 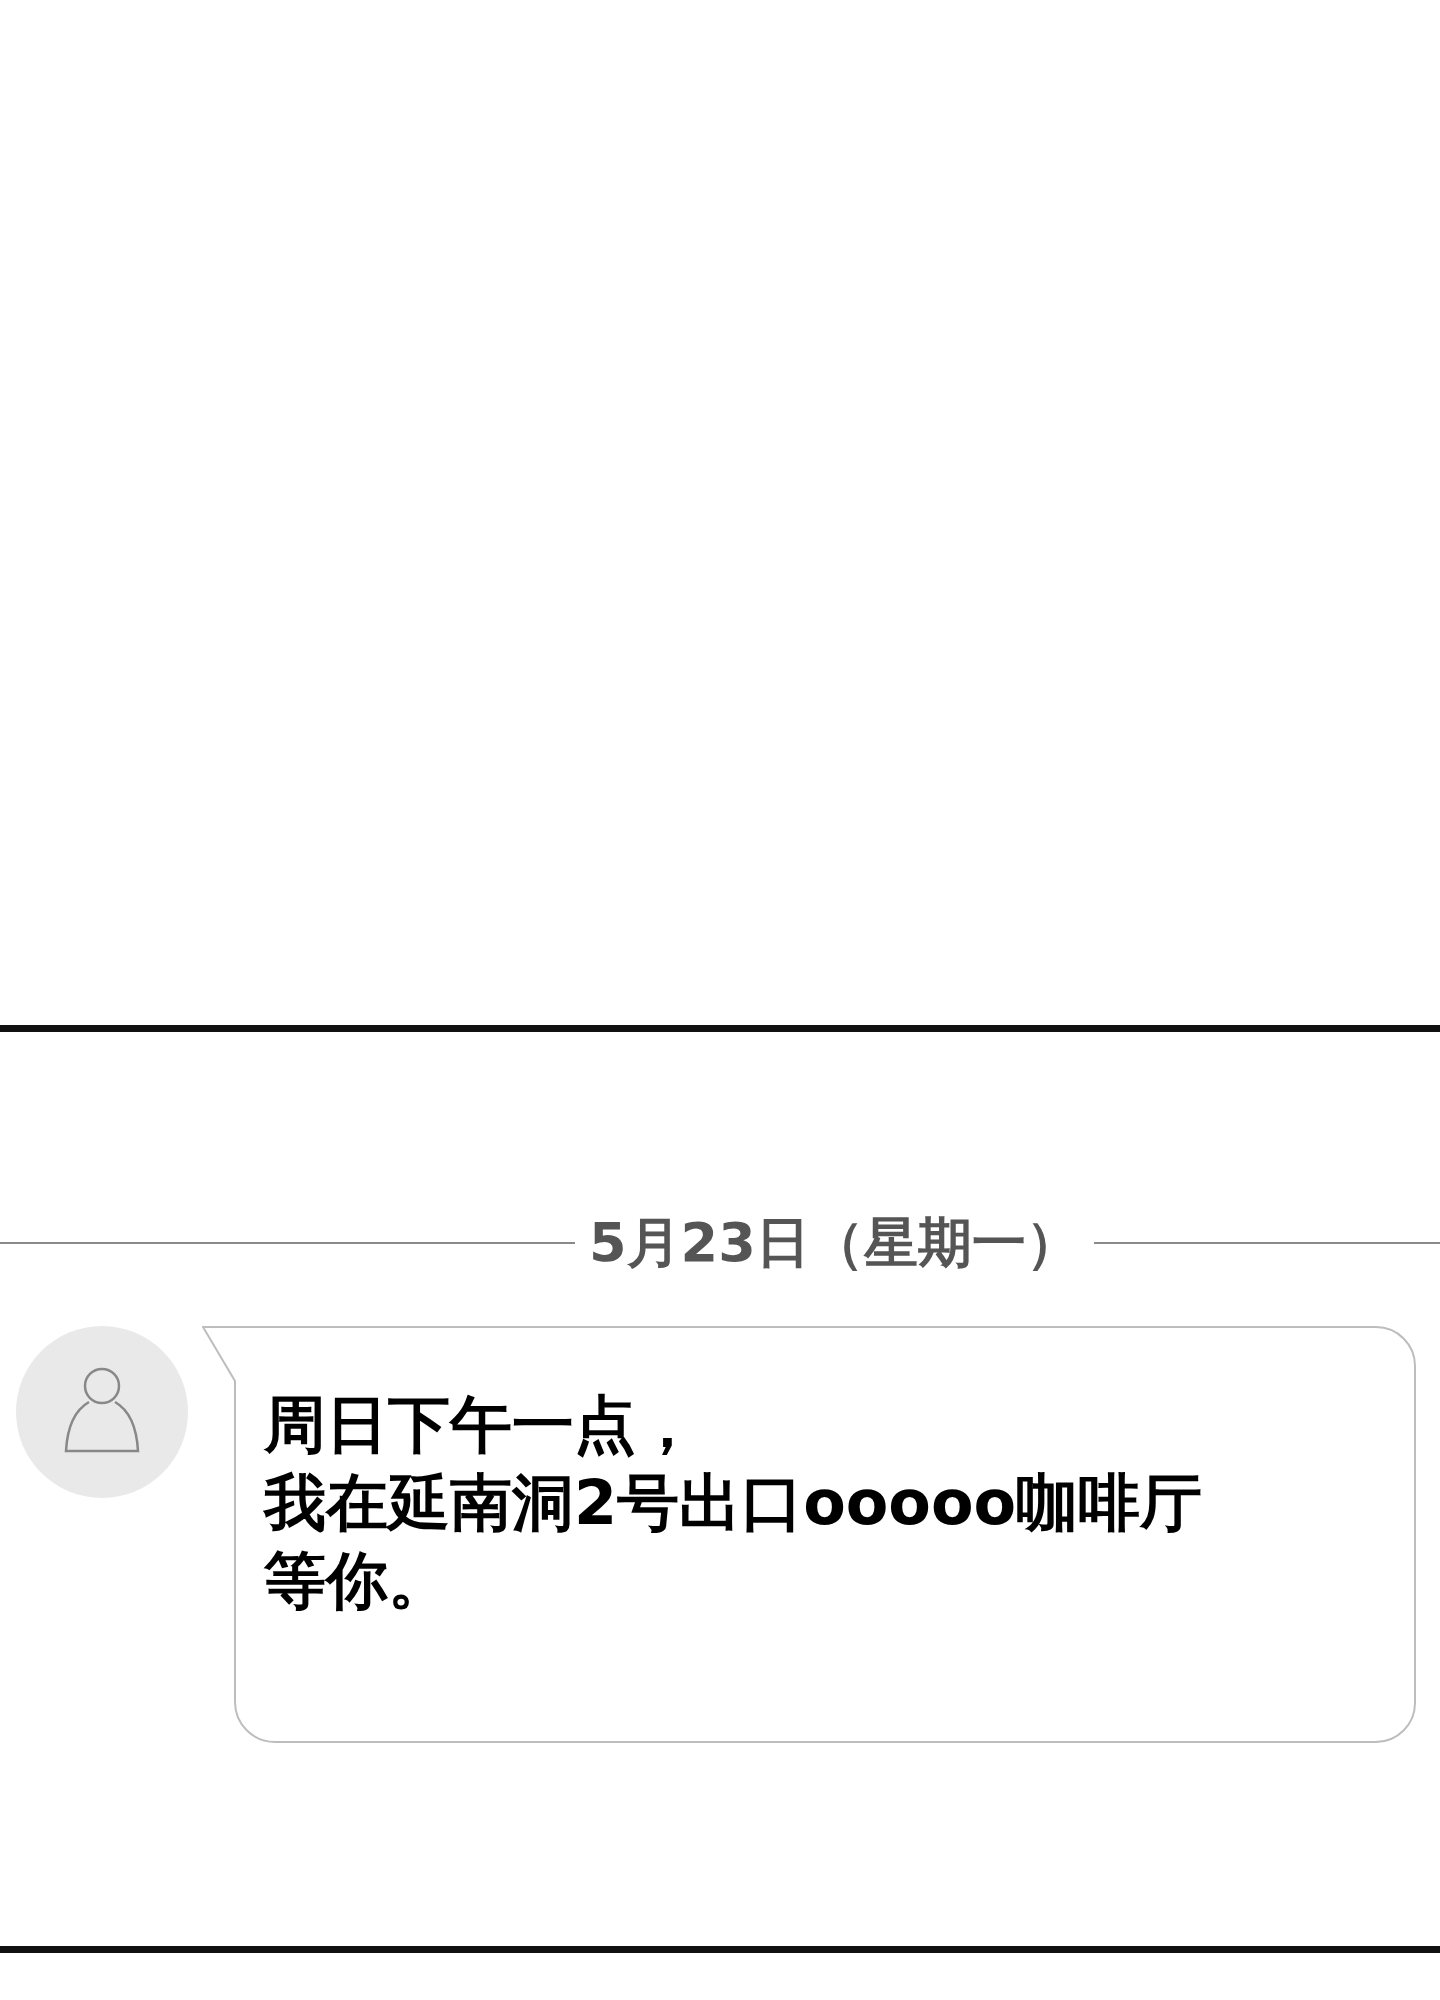 I want to click on message-text: 等你。, so click(x=357, y=1581).